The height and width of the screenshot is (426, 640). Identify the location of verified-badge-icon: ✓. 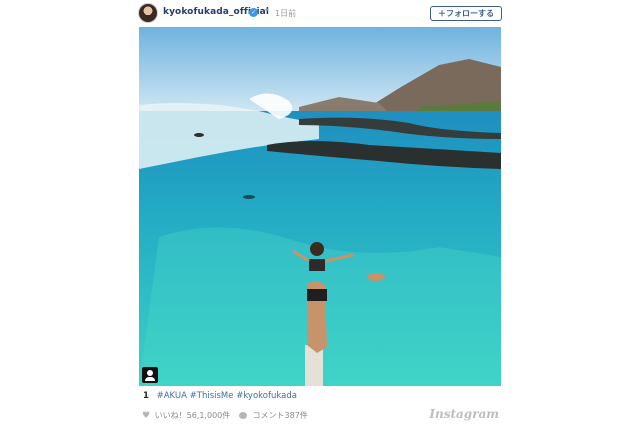
(253, 12).